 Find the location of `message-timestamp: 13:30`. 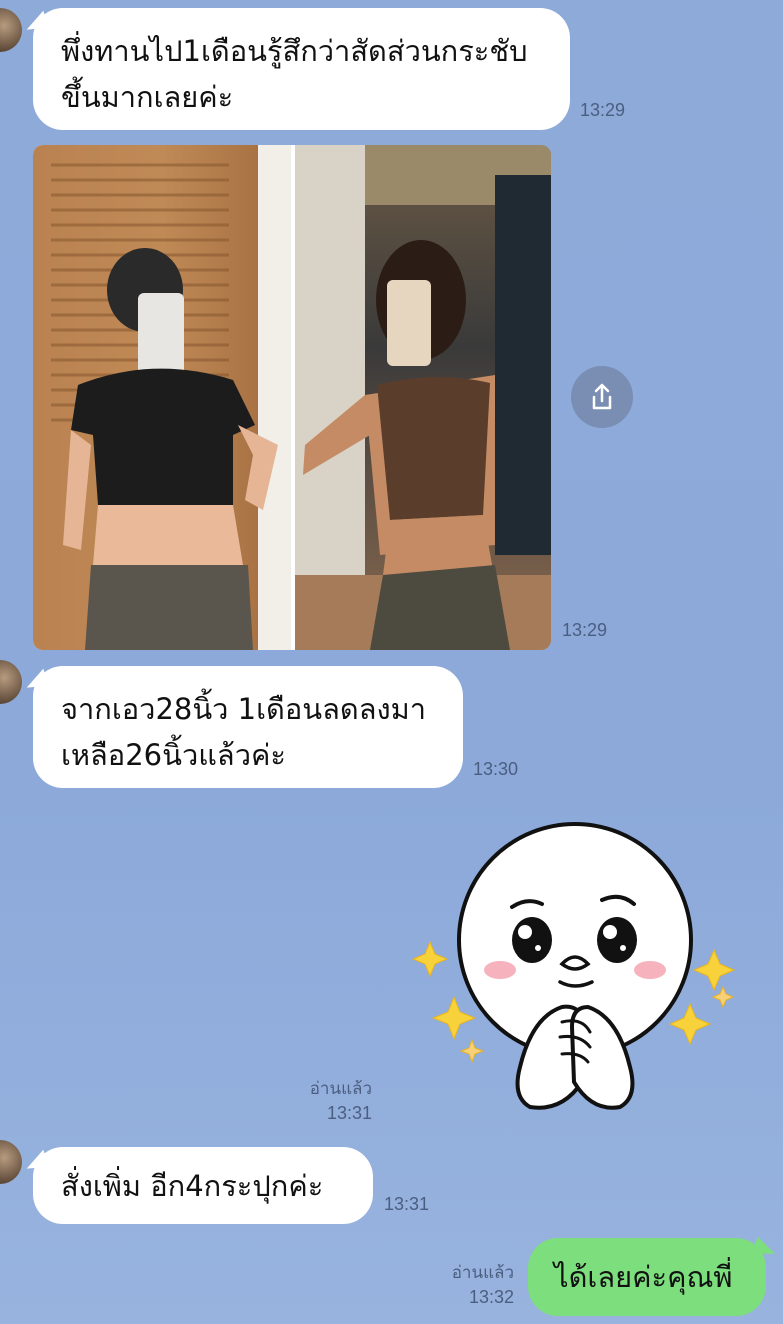

message-timestamp: 13:30 is located at coordinates (496, 769).